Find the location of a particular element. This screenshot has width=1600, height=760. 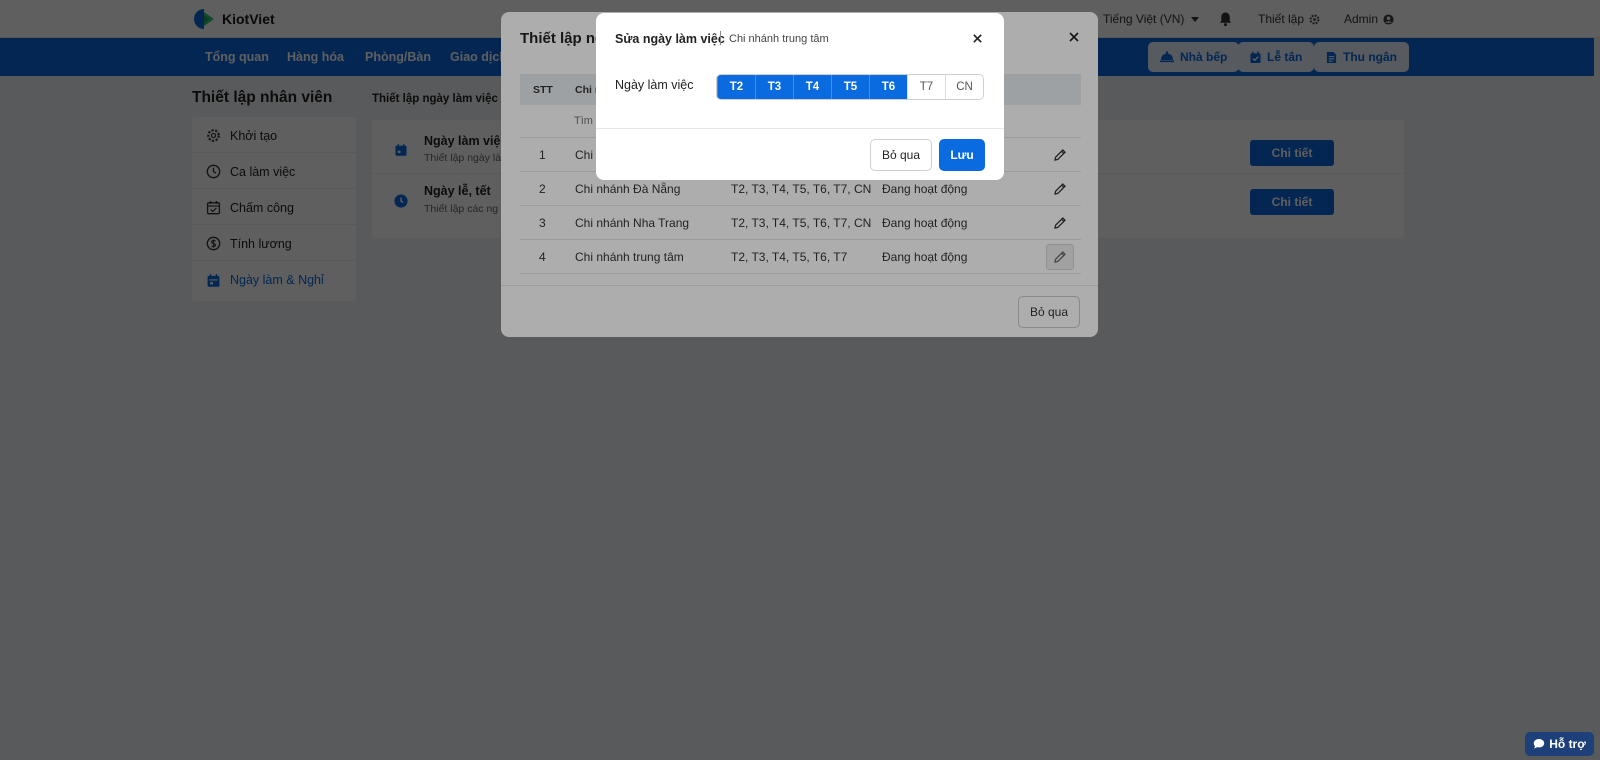

support-label: Hỗ trợ is located at coordinates (1567, 744).